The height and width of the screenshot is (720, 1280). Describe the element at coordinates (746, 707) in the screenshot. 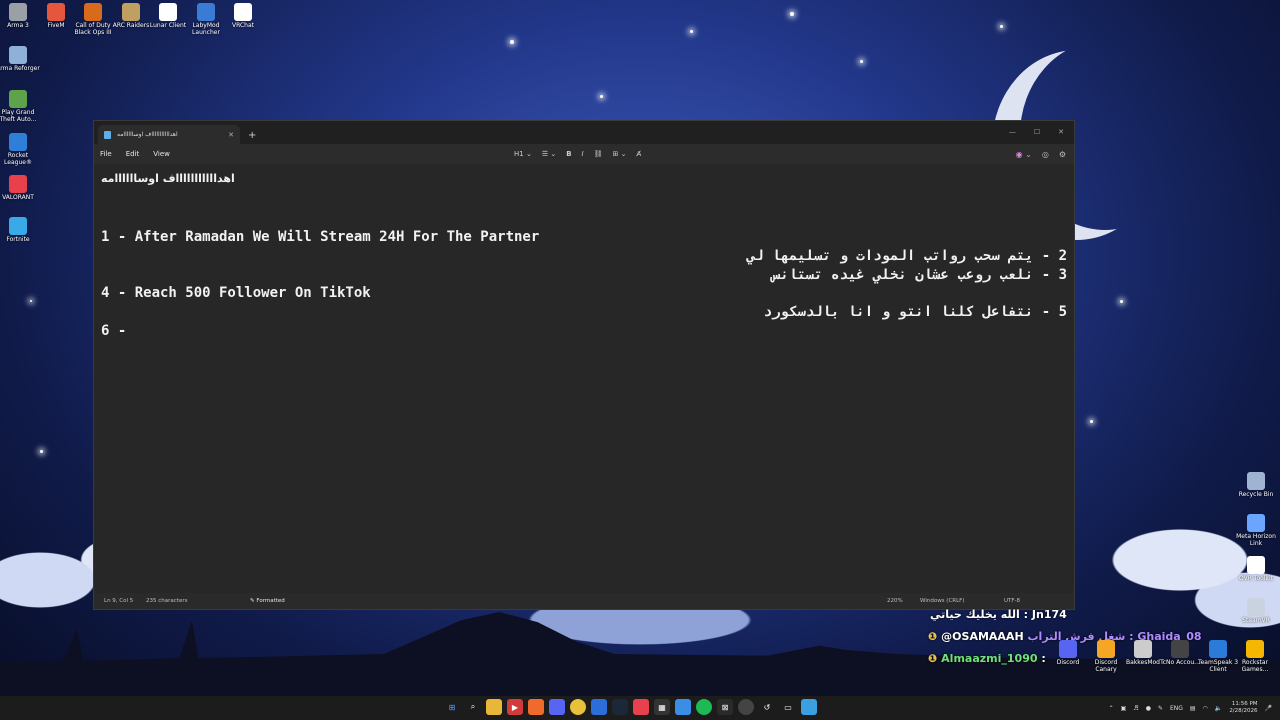

I see `obs-icon` at that location.